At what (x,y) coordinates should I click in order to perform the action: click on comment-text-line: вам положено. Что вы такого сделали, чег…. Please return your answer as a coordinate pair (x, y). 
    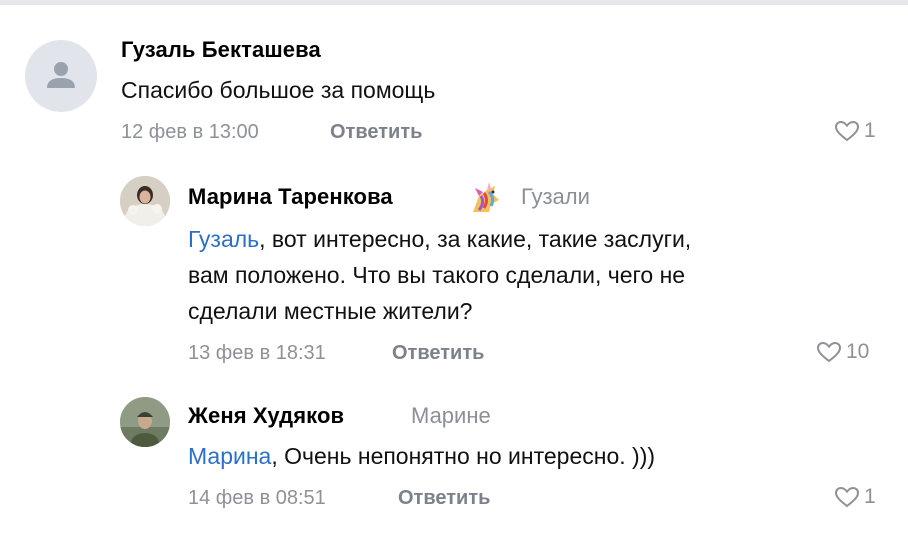
    Looking at the image, I should click on (437, 275).